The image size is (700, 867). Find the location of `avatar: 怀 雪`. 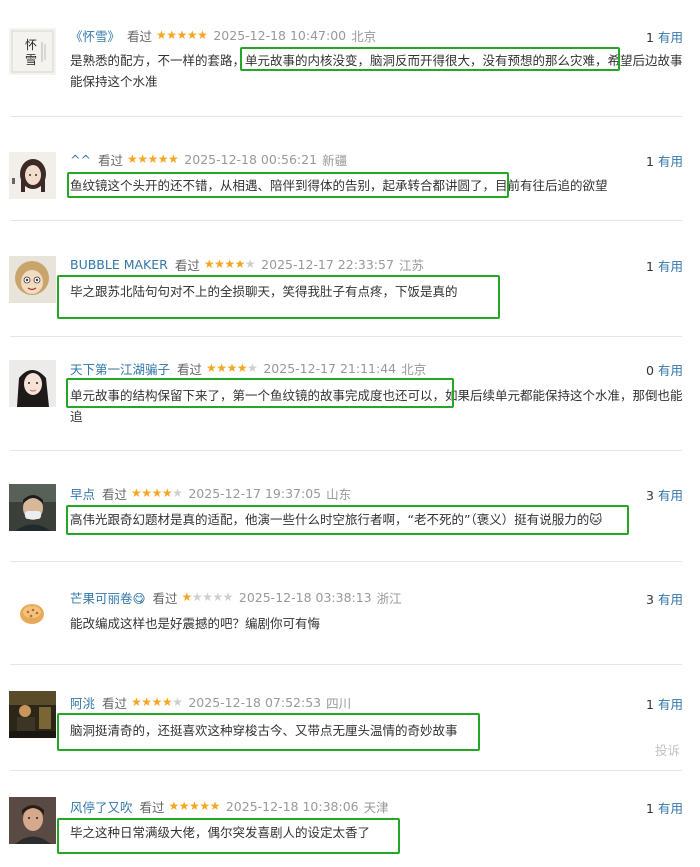

avatar: 怀 雪 is located at coordinates (32, 51).